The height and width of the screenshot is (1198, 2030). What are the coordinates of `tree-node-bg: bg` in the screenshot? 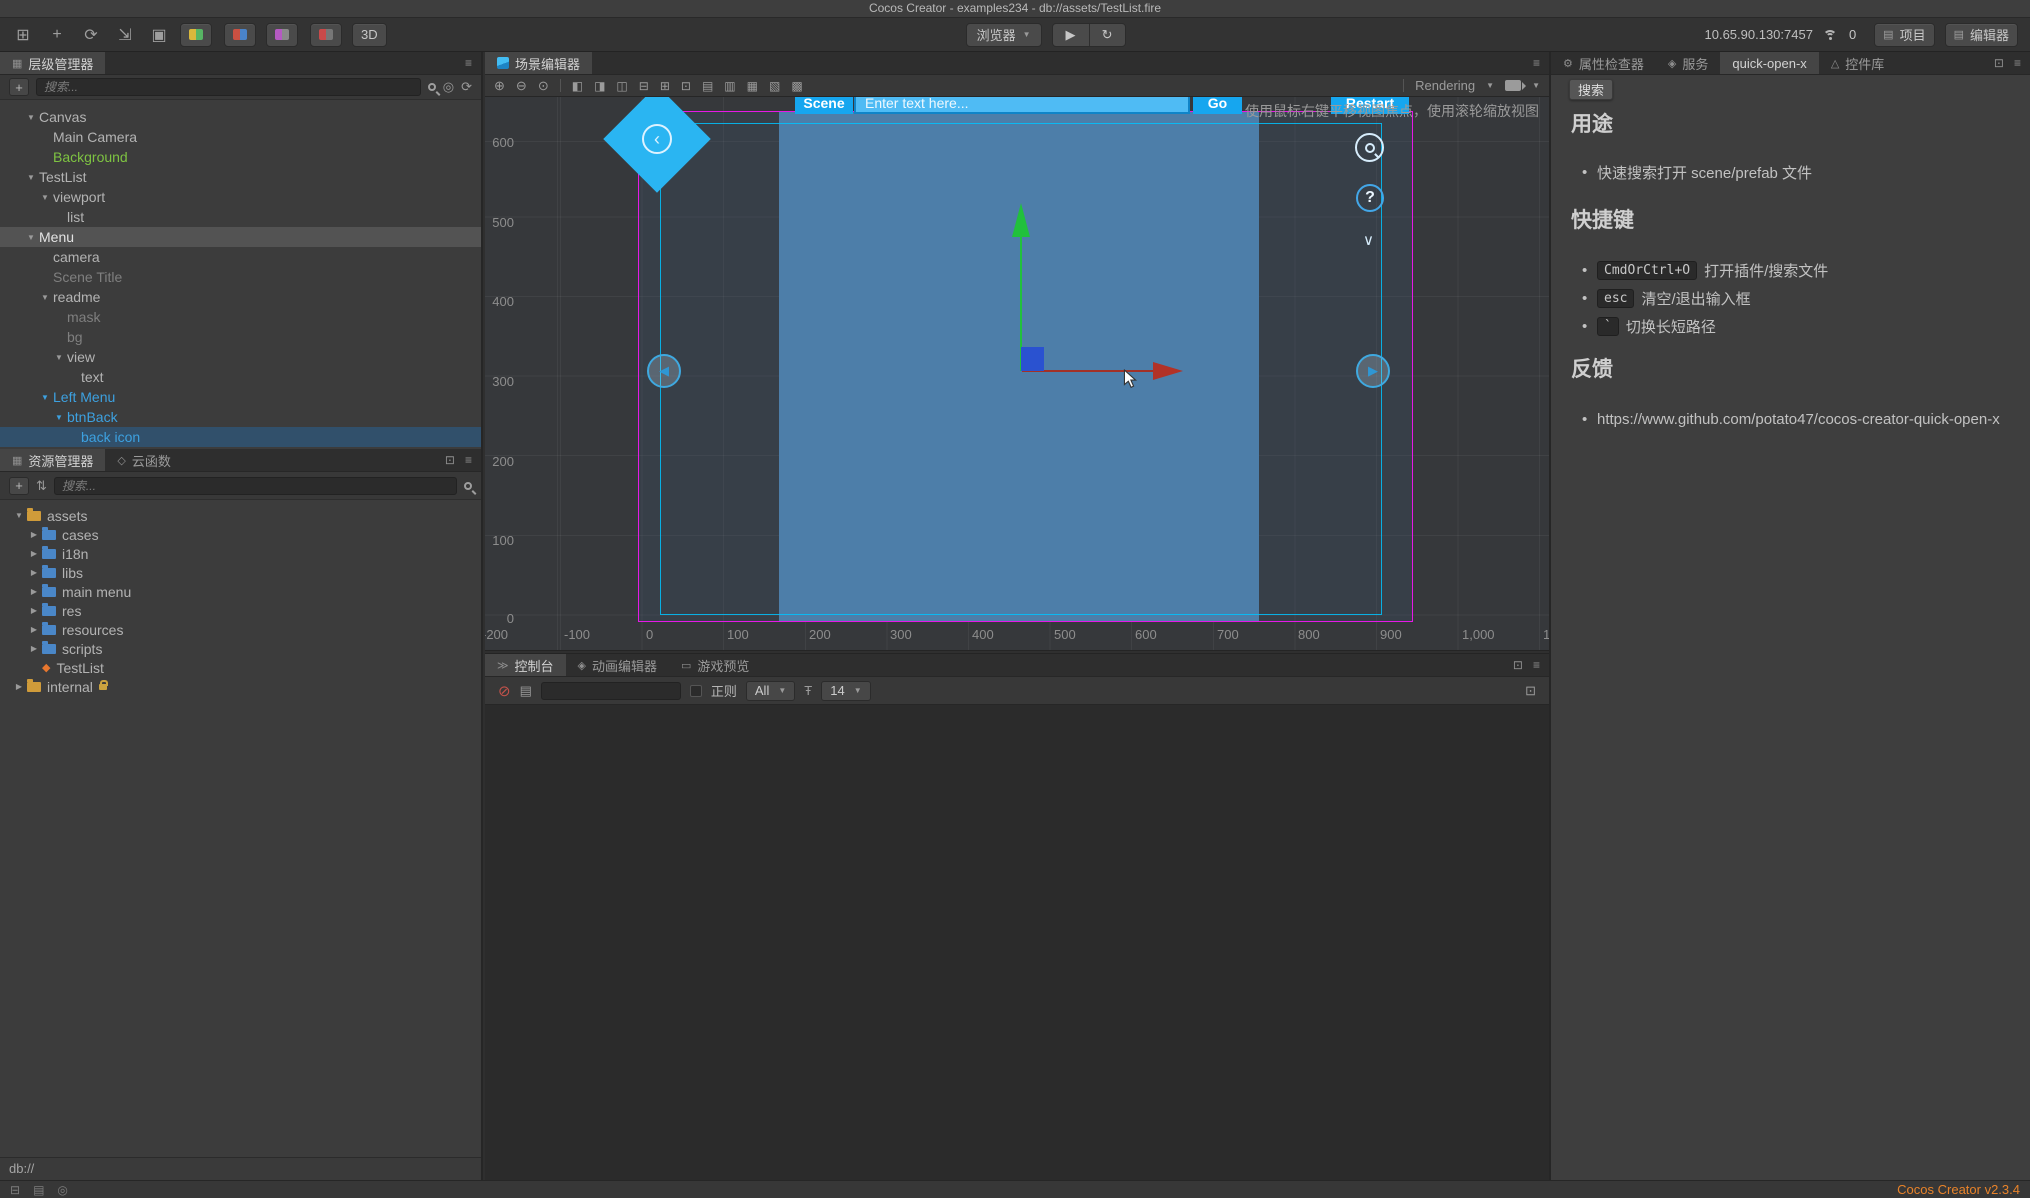 It's located at (240, 337).